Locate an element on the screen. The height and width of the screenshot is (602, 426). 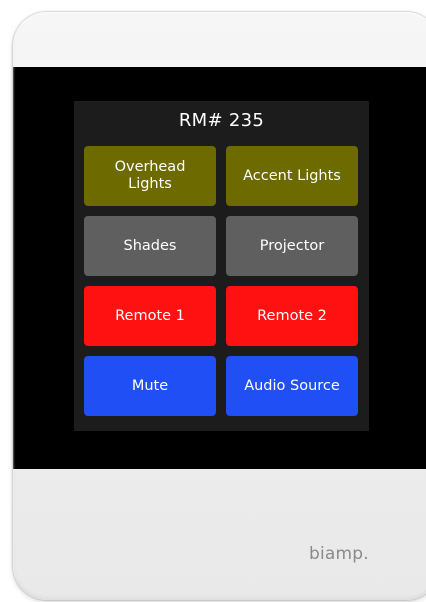
mute-button: Mute is located at coordinates (150, 386).